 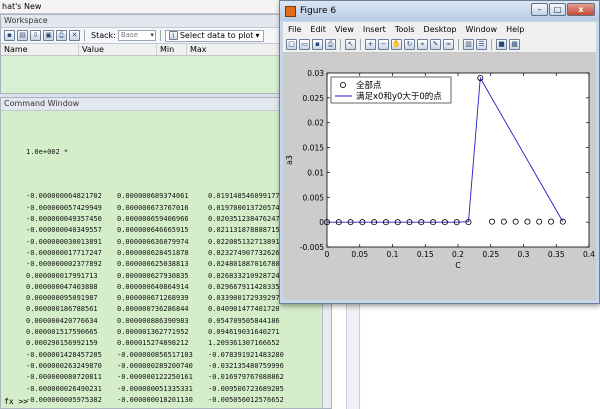 I want to click on hide-plot-tools-icon: ■, so click(x=501, y=44).